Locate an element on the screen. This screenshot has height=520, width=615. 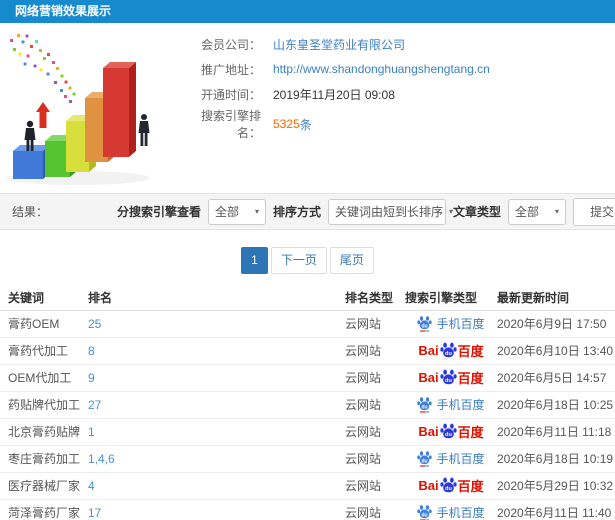
baidu-mobile-label: 手机百度 is located at coordinates (460, 513).